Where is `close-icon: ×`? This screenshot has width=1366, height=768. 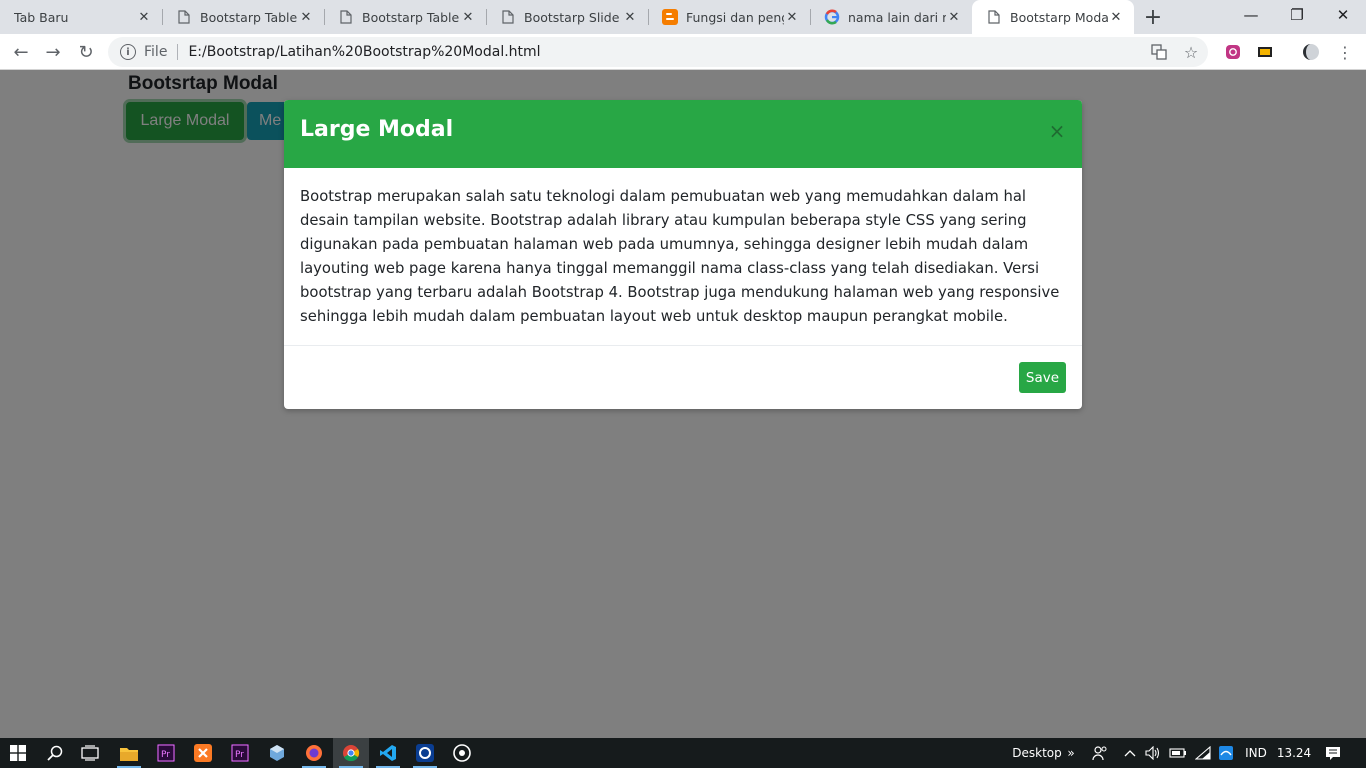 close-icon: × is located at coordinates (1057, 131).